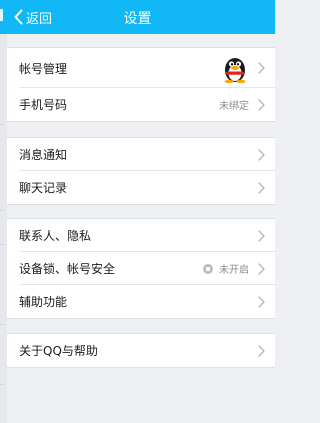 This screenshot has height=423, width=320. What do you see at coordinates (141, 187) in the screenshot?
I see `row-chat-history: 聊天记录` at bounding box center [141, 187].